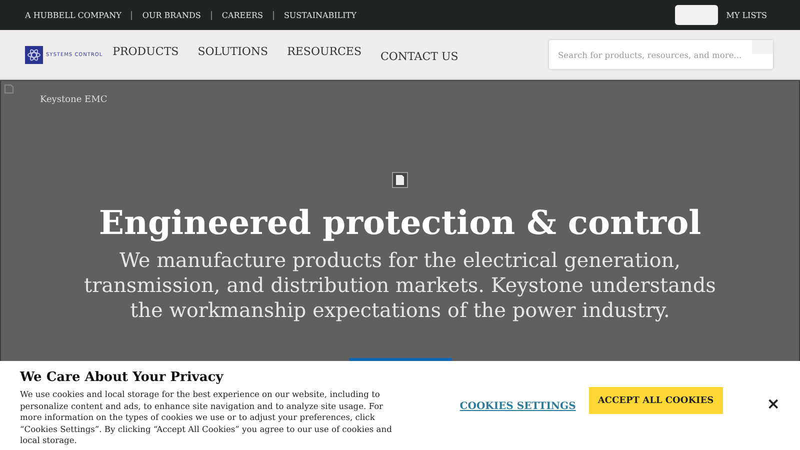 This screenshot has width=800, height=450. I want to click on atom-logo-icon, so click(34, 55).